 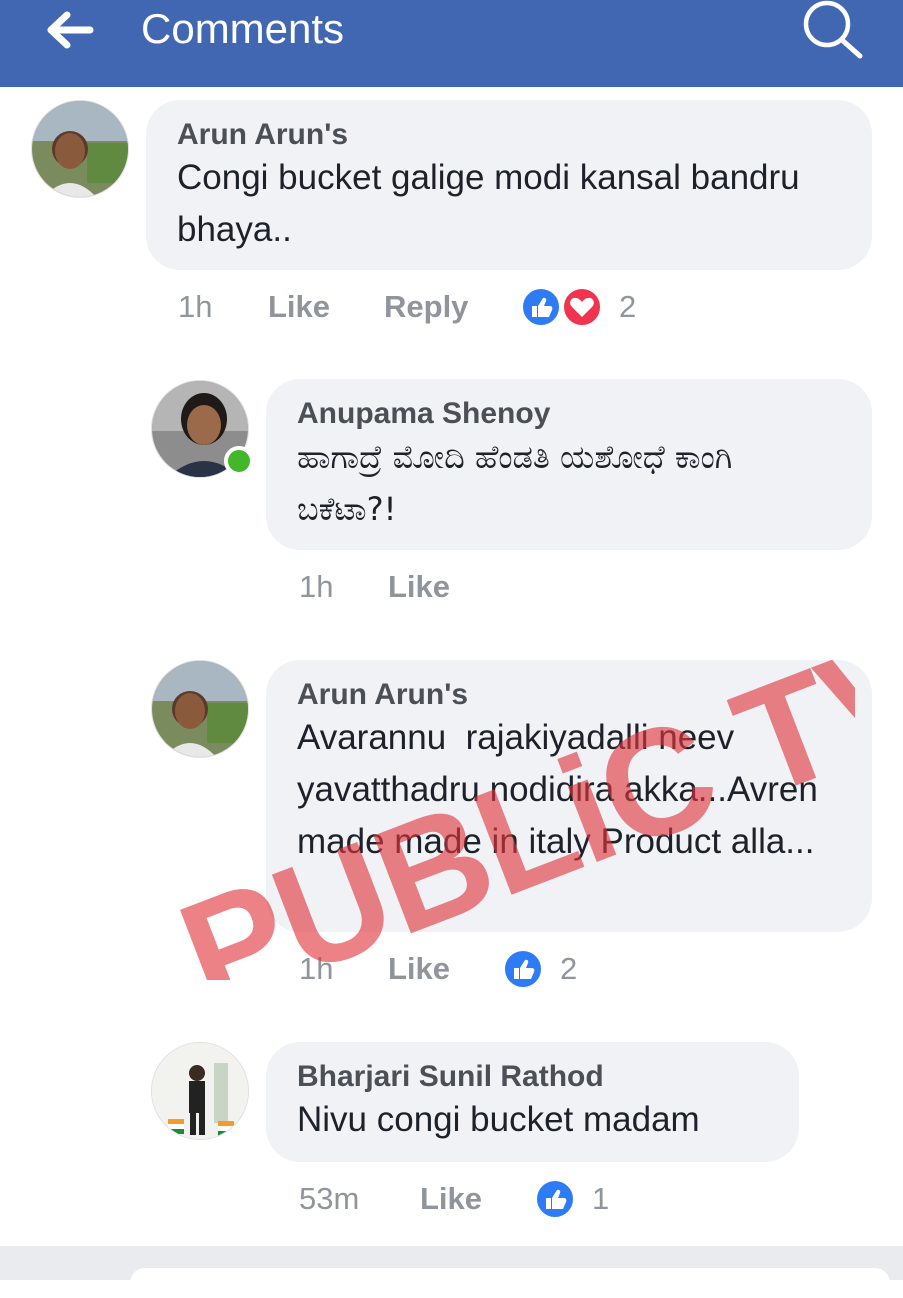 I want to click on comment-time: 53m, so click(x=329, y=1198).